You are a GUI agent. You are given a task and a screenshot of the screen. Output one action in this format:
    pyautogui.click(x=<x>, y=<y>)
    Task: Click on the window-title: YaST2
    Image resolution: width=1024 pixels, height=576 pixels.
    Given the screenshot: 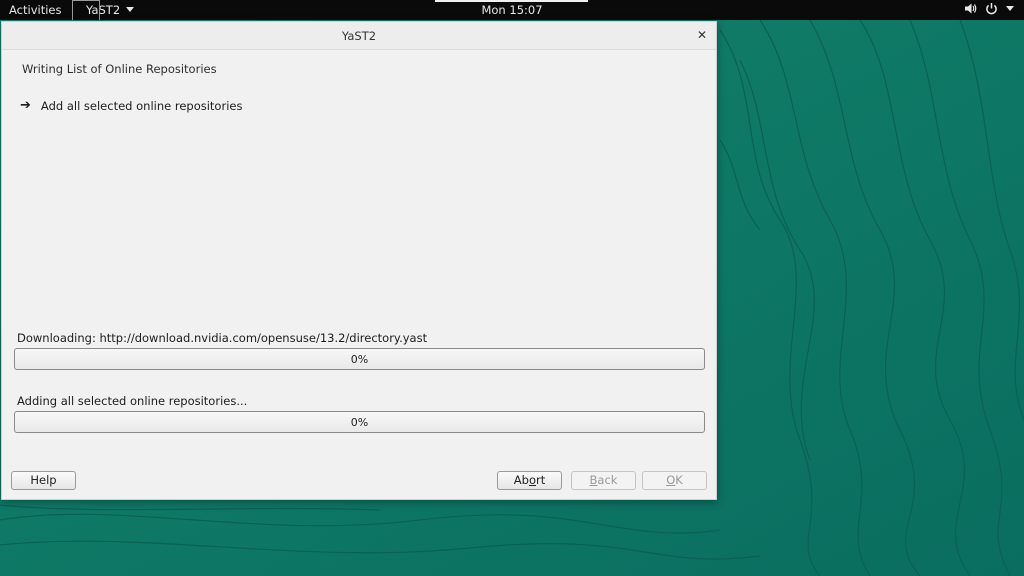 What is the action you would take?
    pyautogui.click(x=359, y=36)
    